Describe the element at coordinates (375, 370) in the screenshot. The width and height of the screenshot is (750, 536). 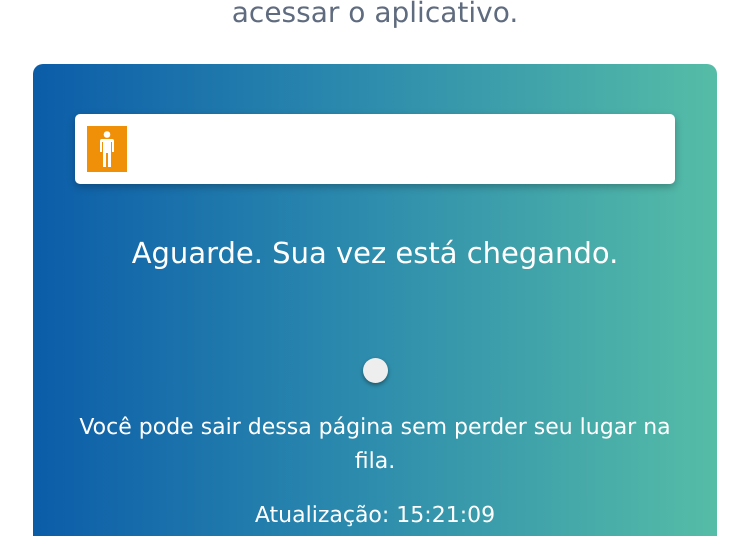
I see `loading-dot` at that location.